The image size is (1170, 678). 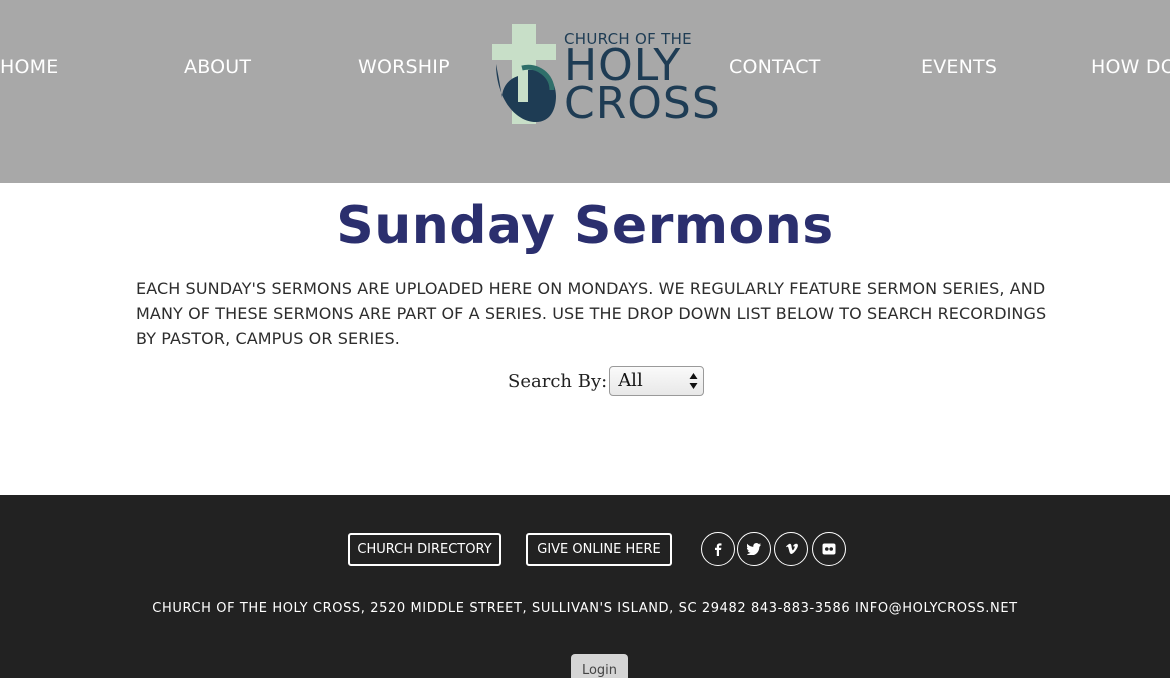 I want to click on search-label: Search By:, so click(x=558, y=381).